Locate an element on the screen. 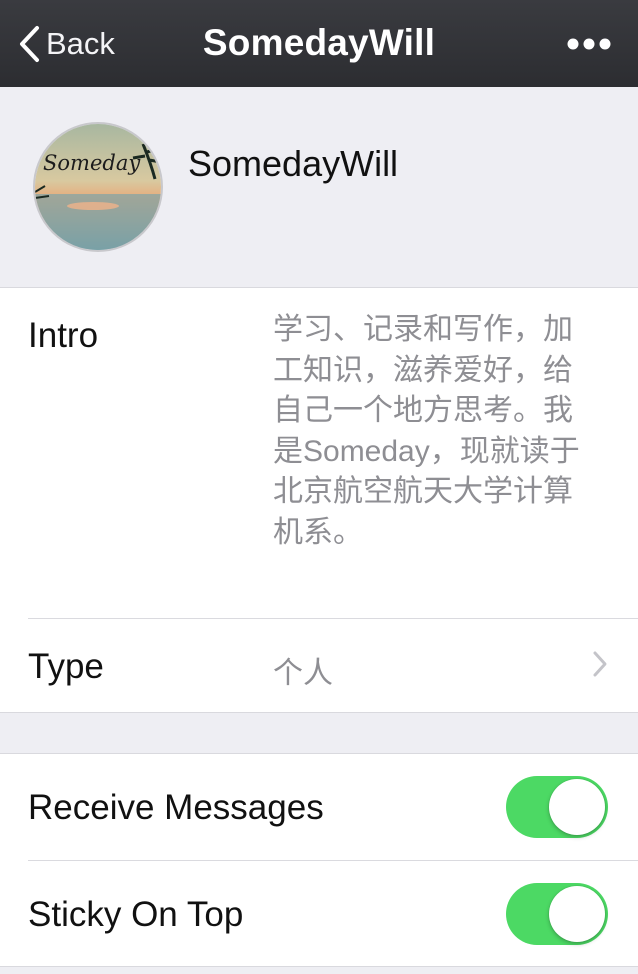 The height and width of the screenshot is (974, 638). avatar-image: Someday is located at coordinates (98, 187).